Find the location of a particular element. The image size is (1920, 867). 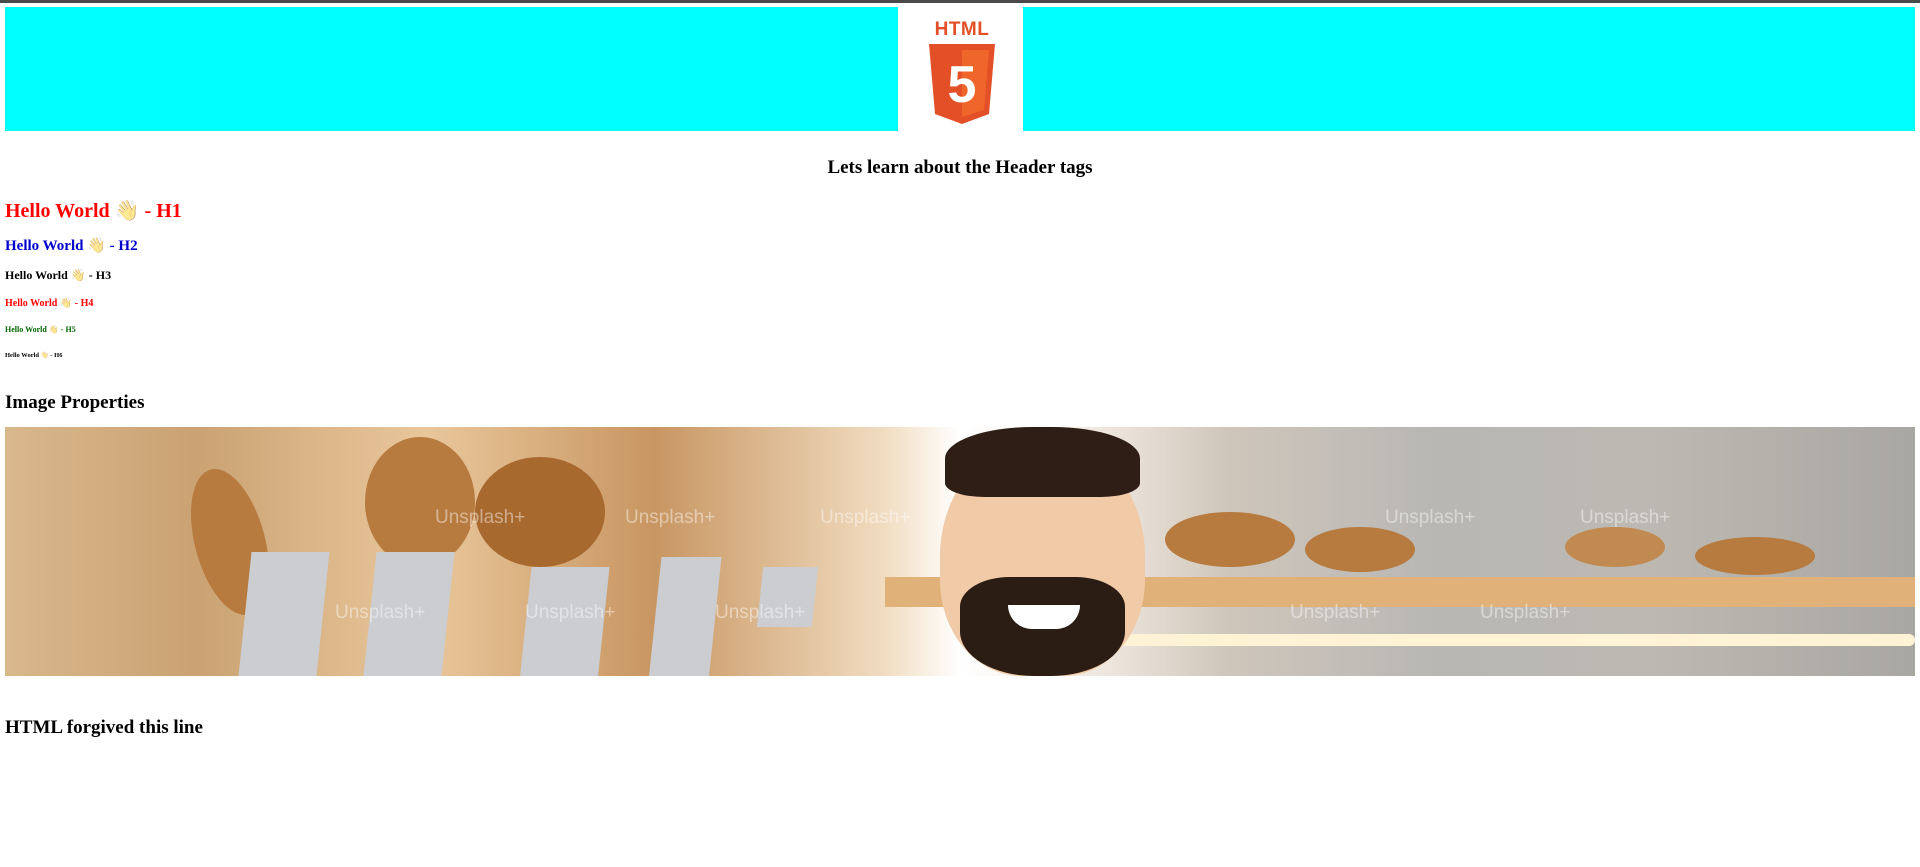

heading-h3: Hello World 👋 - H3 is located at coordinates (58, 275).